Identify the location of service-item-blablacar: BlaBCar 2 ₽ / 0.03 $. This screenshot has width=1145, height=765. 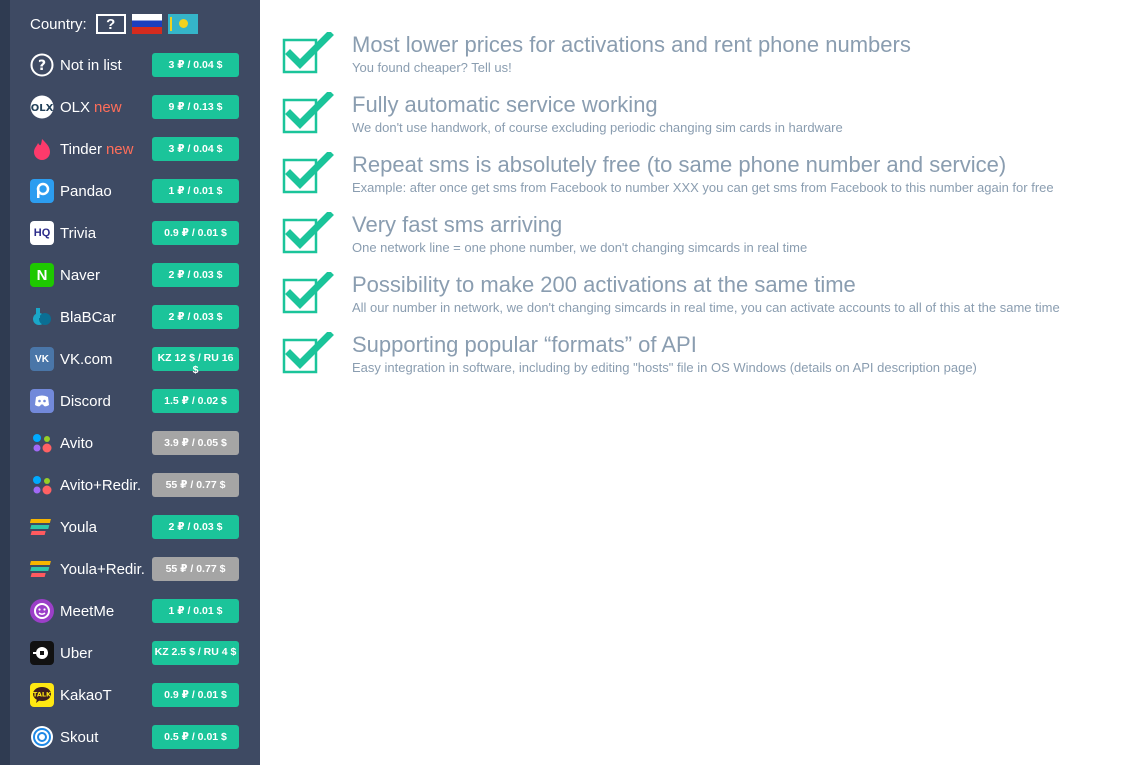
(140, 317).